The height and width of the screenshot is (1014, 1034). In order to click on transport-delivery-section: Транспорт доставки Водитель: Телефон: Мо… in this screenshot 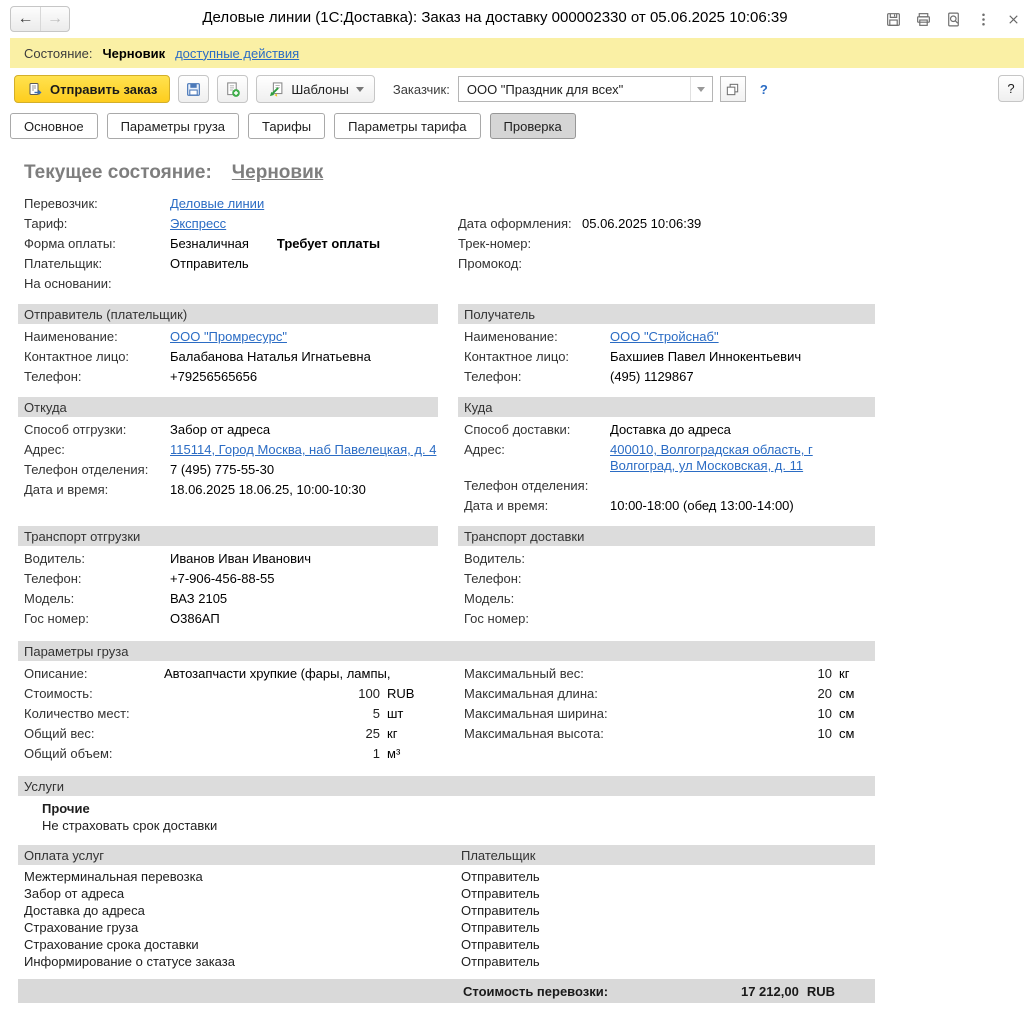, I will do `click(666, 577)`.